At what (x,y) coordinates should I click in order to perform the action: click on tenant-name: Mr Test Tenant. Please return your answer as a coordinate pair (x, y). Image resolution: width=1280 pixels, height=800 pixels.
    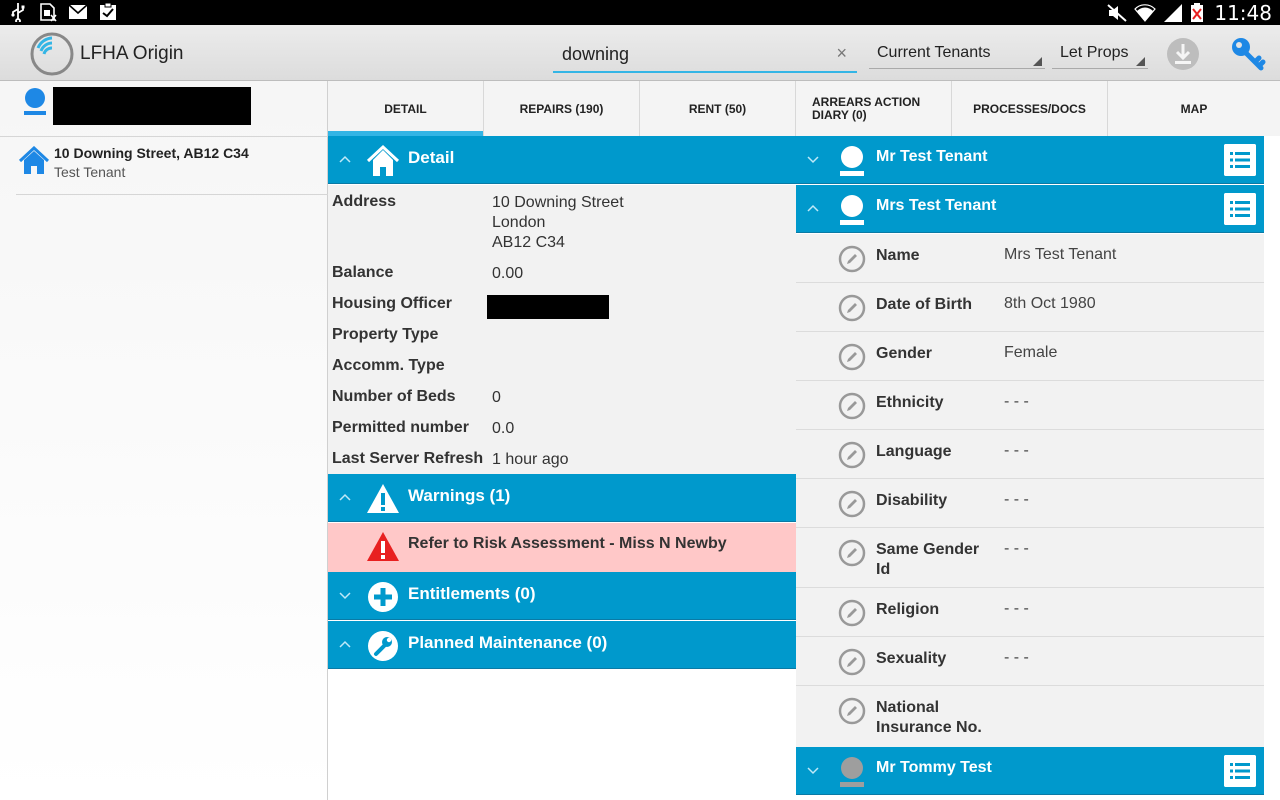
    Looking at the image, I should click on (932, 156).